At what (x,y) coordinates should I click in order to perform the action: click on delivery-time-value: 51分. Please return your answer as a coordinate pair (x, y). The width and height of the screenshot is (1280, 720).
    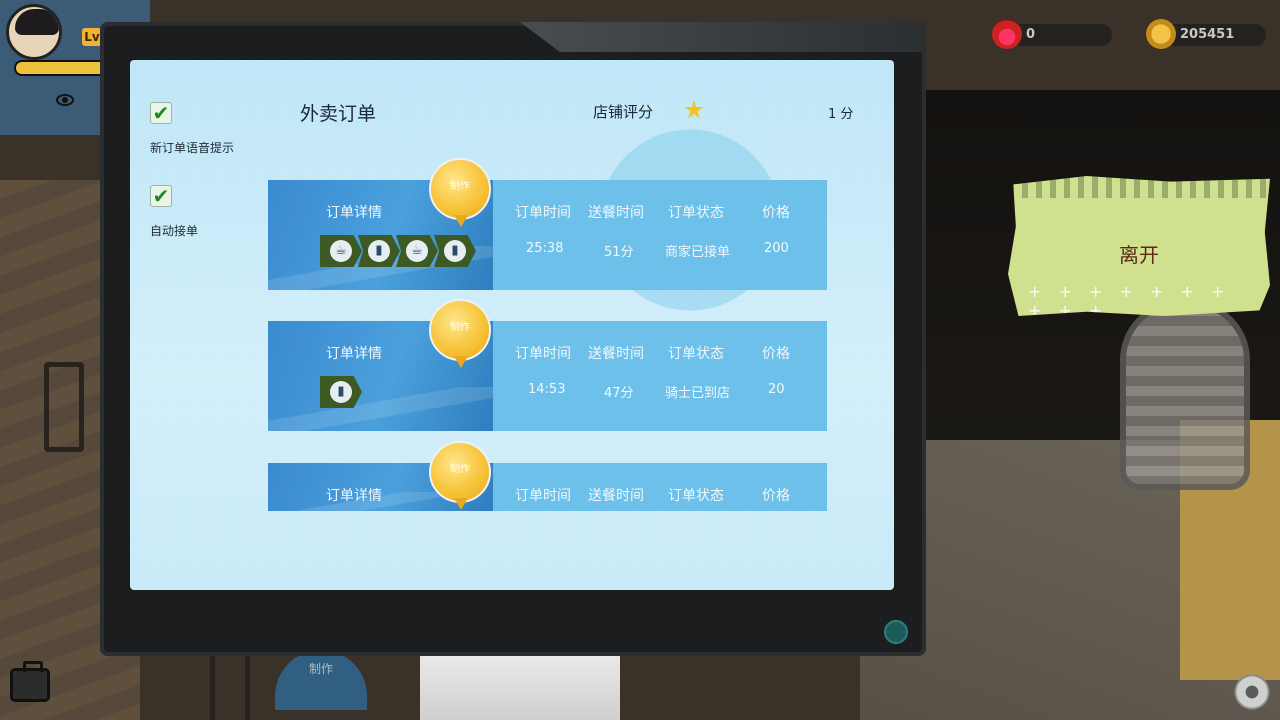
    Looking at the image, I should click on (619, 252).